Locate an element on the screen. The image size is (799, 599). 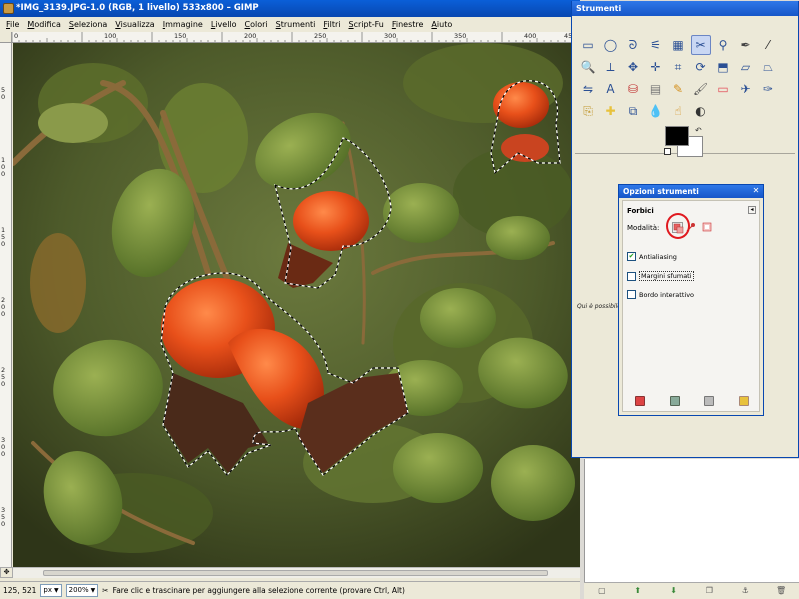
reset-colors-icon is located at coordinates (667, 151).